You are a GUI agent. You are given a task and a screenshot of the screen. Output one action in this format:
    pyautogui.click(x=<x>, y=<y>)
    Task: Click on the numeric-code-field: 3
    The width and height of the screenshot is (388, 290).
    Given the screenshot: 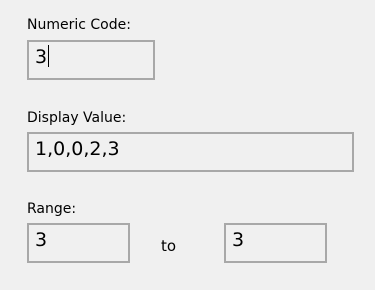 What is the action you would take?
    pyautogui.click(x=91, y=60)
    